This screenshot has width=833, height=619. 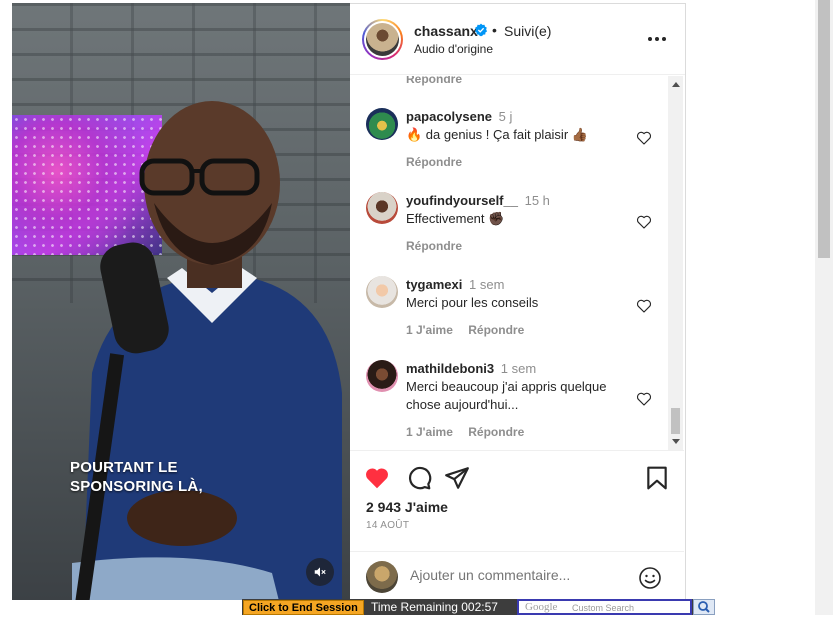 I want to click on commenter-username: tygamexi, so click(x=434, y=284).